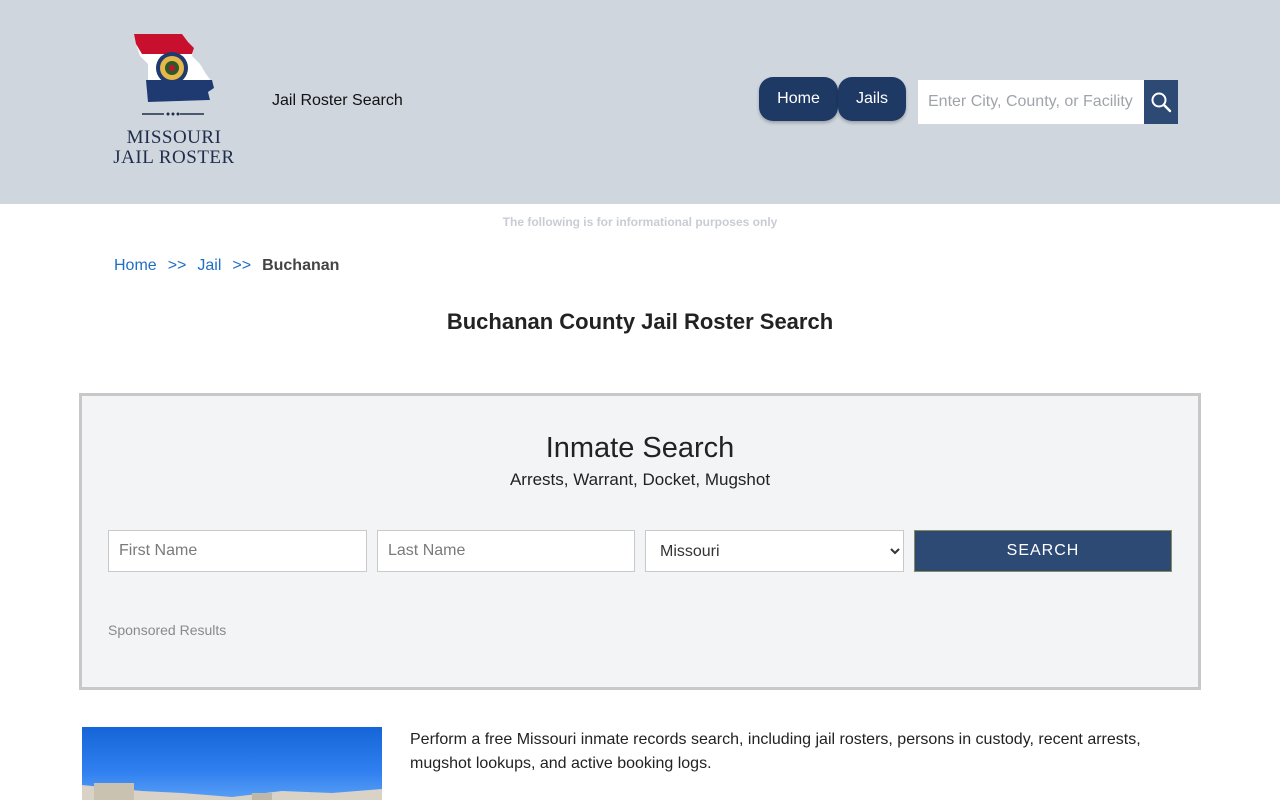 The width and height of the screenshot is (1280, 800). What do you see at coordinates (337, 101) in the screenshot?
I see `site-name: Jail Roster Search` at bounding box center [337, 101].